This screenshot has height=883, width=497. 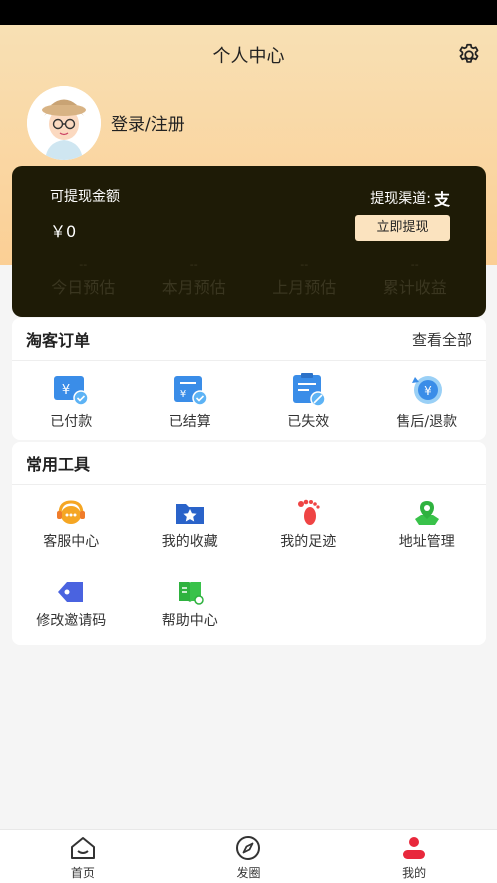 What do you see at coordinates (308, 422) in the screenshot?
I see `order-expired-label: 已失效` at bounding box center [308, 422].